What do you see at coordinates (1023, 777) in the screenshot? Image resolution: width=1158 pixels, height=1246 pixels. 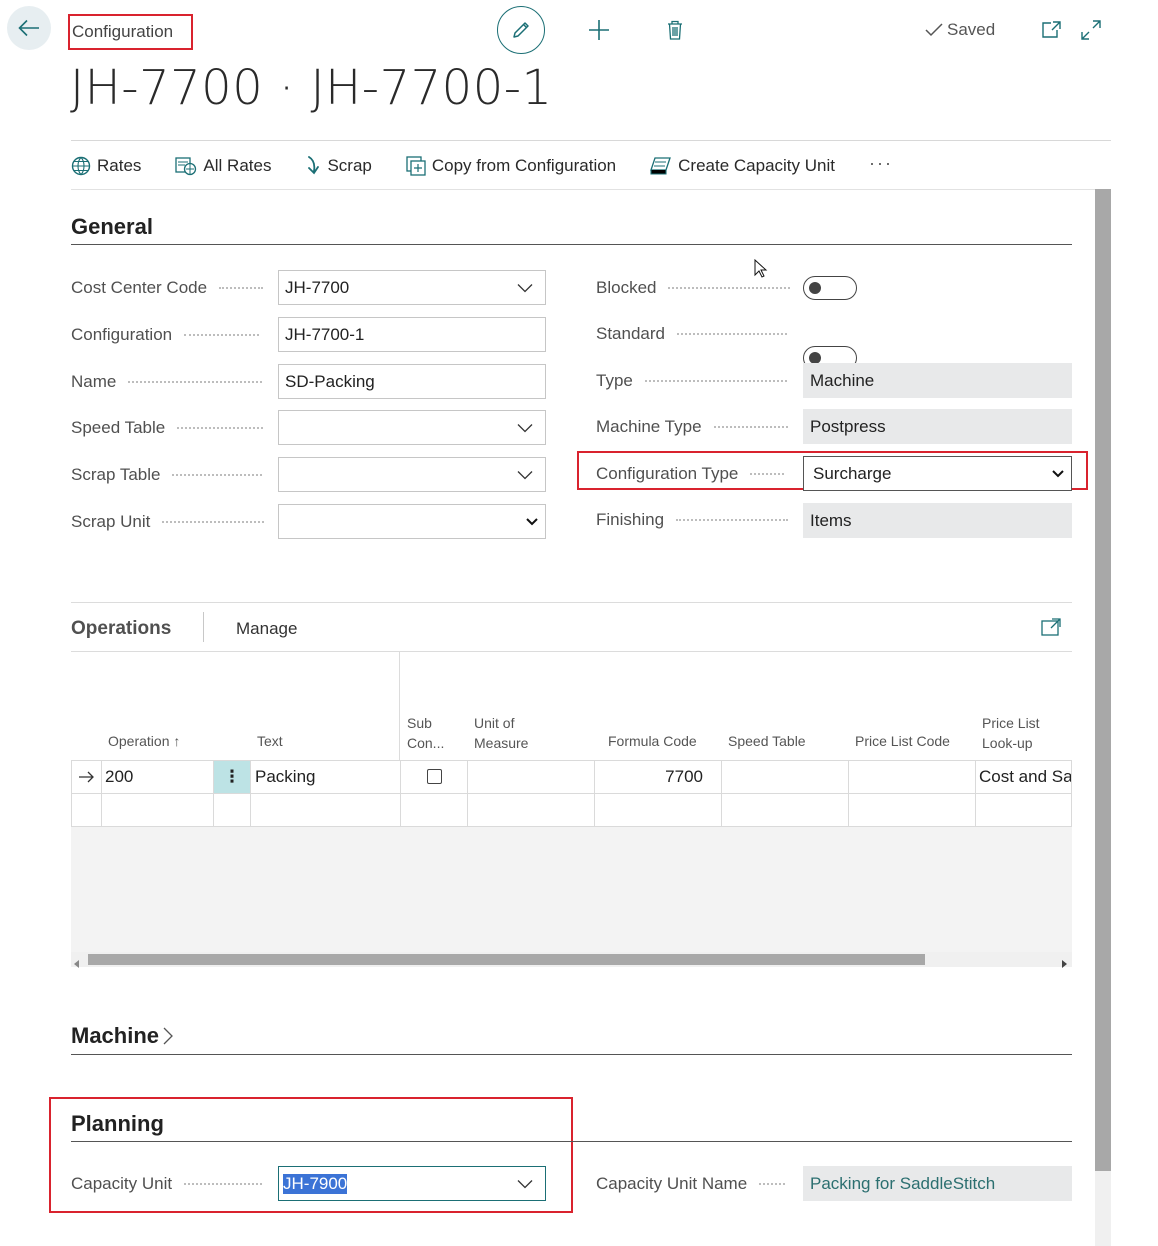 I see `cell-price-list-lookup: Cost and Sa` at bounding box center [1023, 777].